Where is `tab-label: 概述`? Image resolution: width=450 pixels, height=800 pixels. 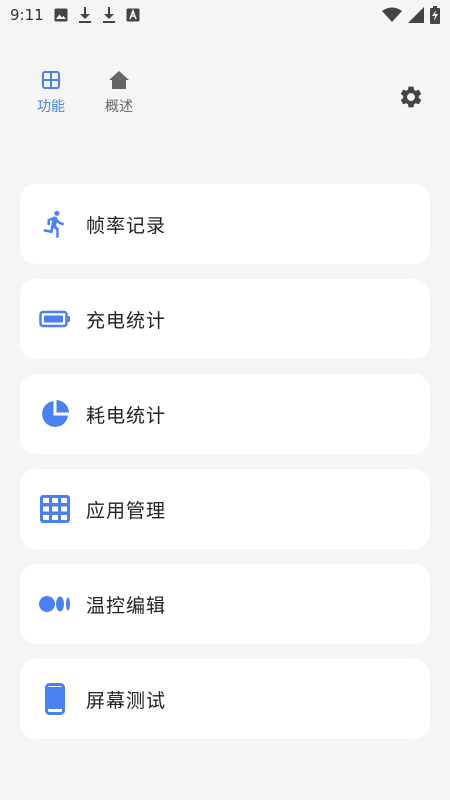
tab-label: 概述 is located at coordinates (119, 107).